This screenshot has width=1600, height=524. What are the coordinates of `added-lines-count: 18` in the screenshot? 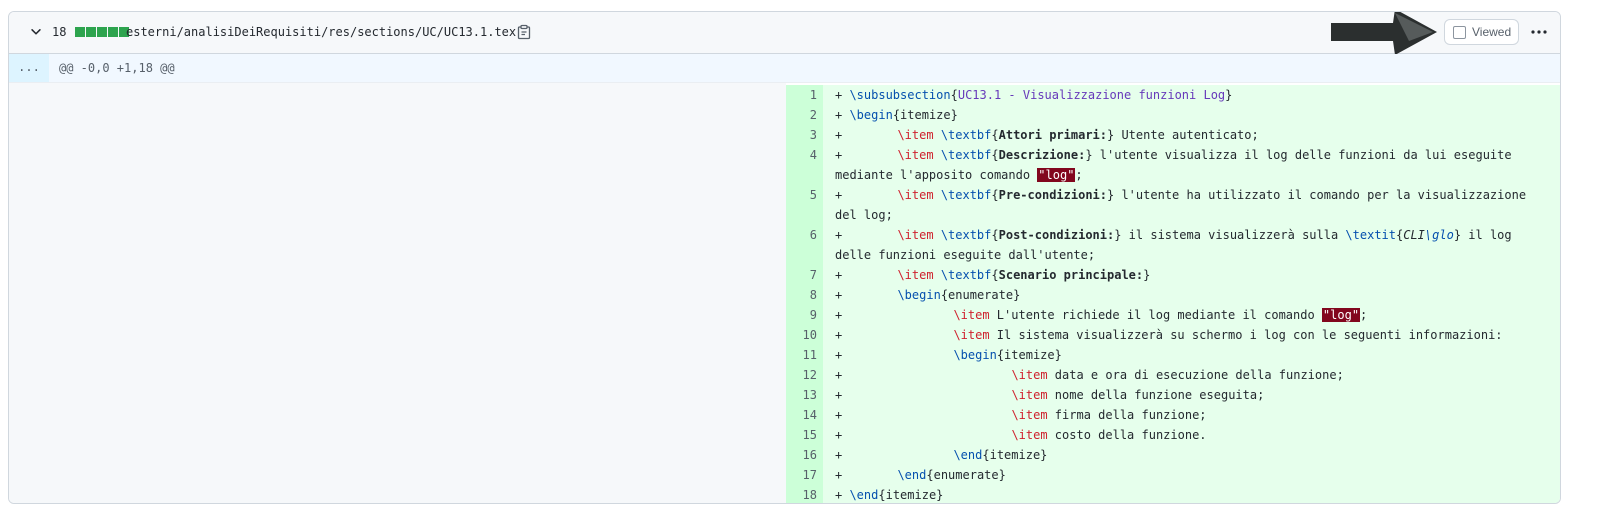 It's located at (59, 32).